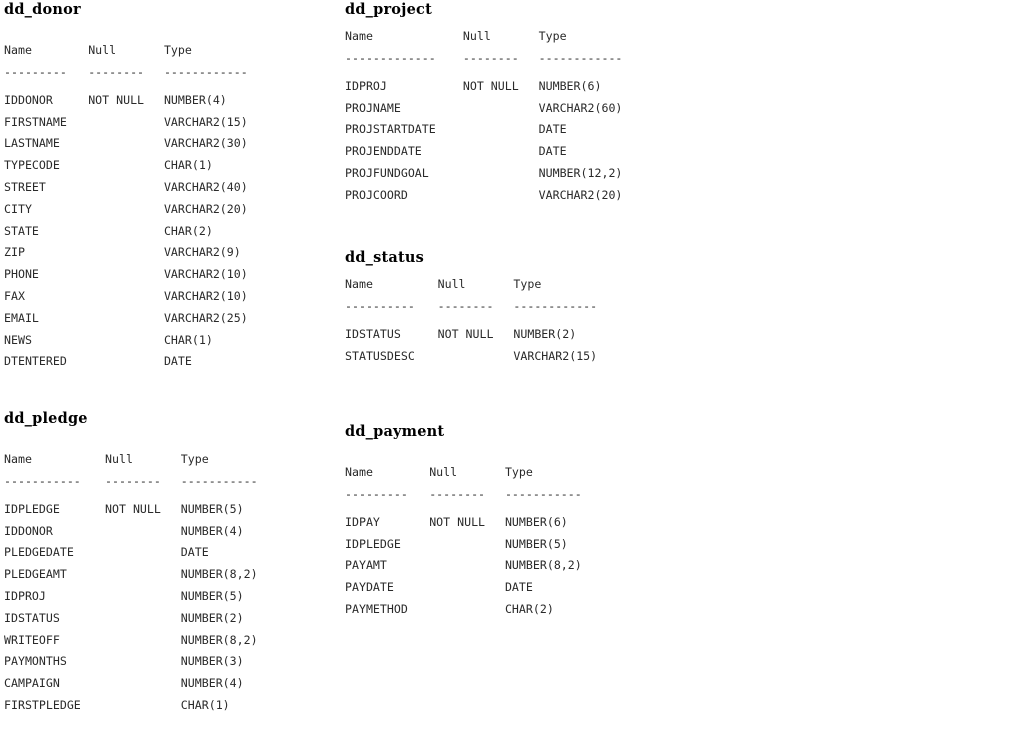 The height and width of the screenshot is (735, 1024). Describe the element at coordinates (143, 662) in the screenshot. I see `table-row: PAYMONTHS NUMBER(3)` at that location.